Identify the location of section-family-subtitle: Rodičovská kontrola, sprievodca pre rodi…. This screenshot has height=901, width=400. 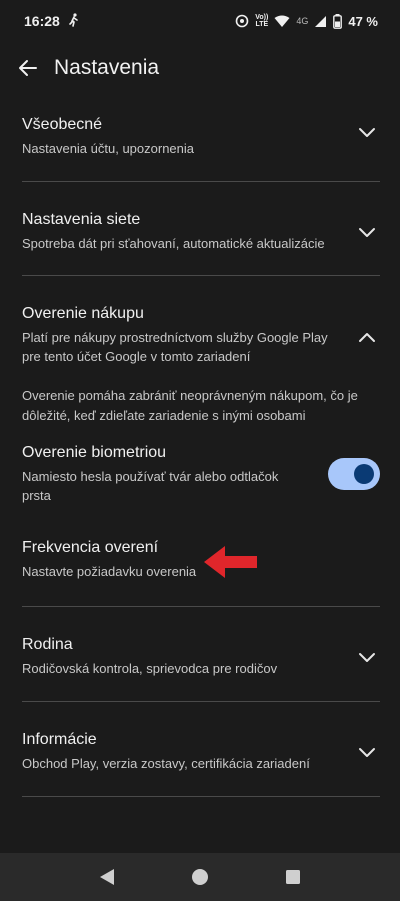
(150, 668).